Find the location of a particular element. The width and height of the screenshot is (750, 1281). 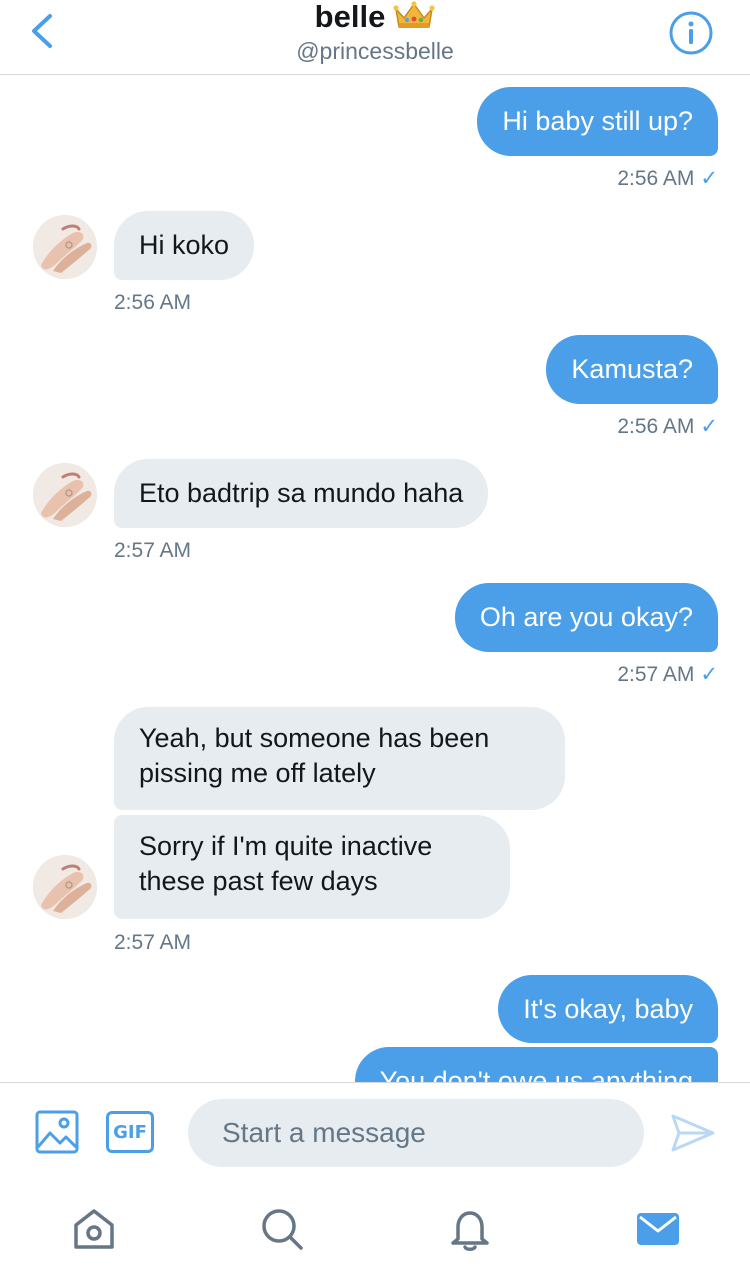

message-timestamp: 2:56 AM is located at coordinates (153, 302).